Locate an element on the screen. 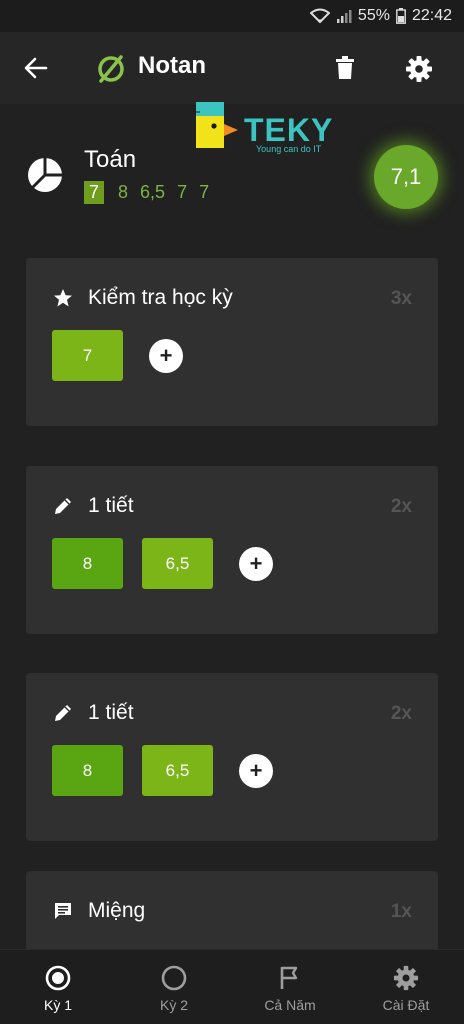 Image resolution: width=464 pixels, height=1024 pixels. watermark-tagline: Young can do IT is located at coordinates (289, 149).